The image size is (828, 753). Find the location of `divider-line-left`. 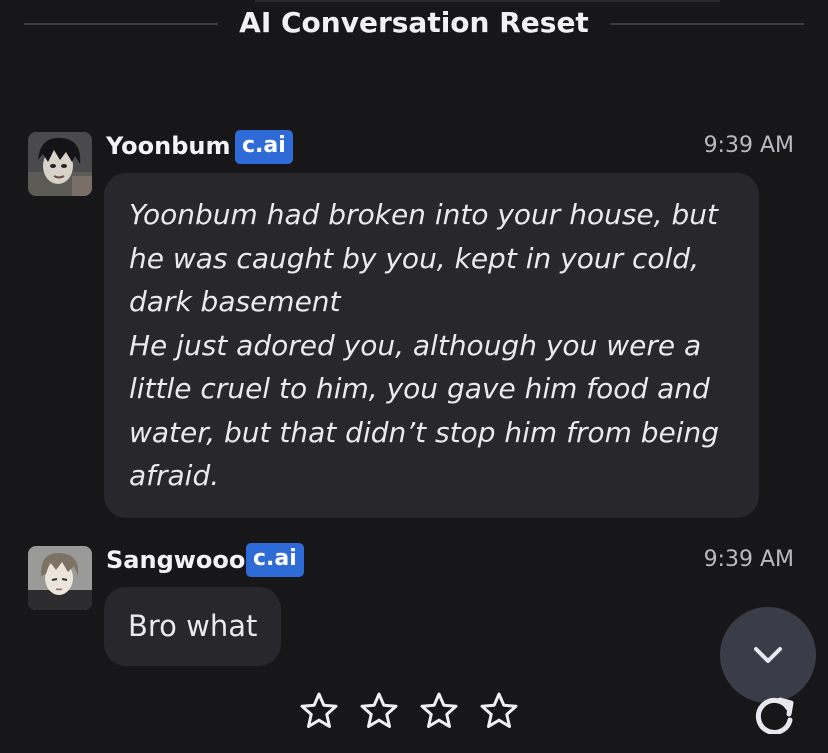

divider-line-left is located at coordinates (121, 24).